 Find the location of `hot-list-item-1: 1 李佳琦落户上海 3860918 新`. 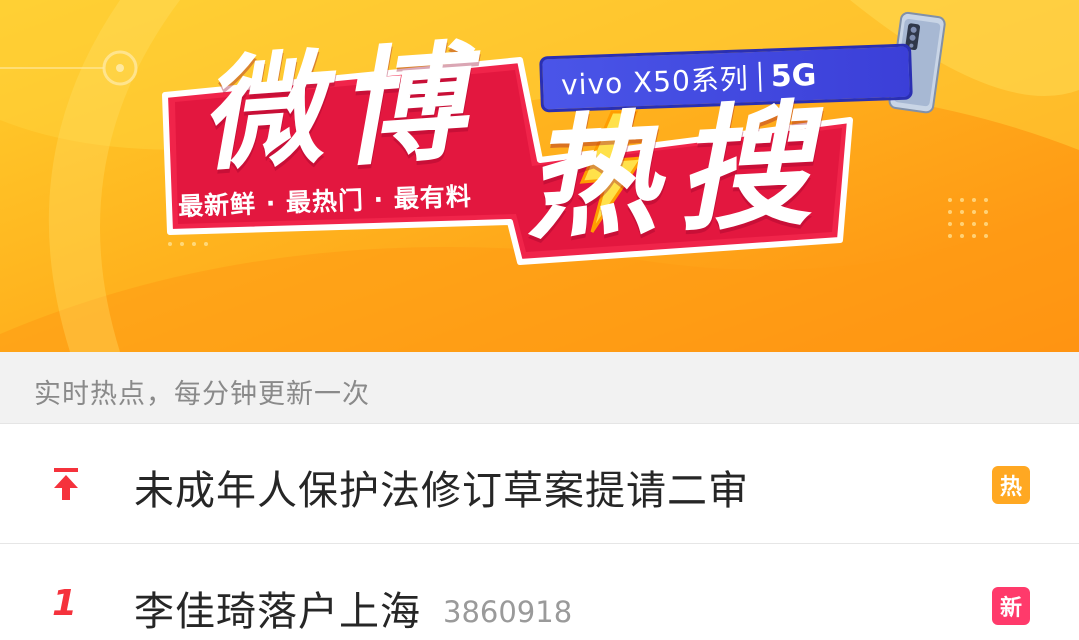

hot-list-item-1: 1 李佳琦落户上海 3860918 新 is located at coordinates (539, 592).